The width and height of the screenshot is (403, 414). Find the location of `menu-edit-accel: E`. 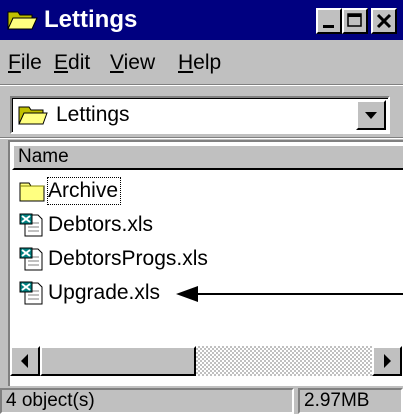

menu-edit-accel: E is located at coordinates (61, 62).